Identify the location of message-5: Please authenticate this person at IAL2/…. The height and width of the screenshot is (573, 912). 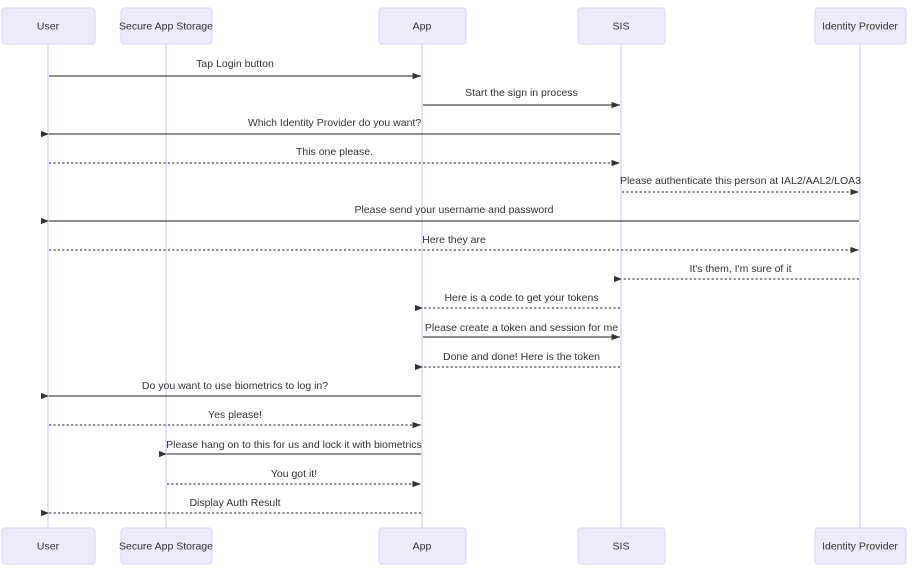
(740, 185).